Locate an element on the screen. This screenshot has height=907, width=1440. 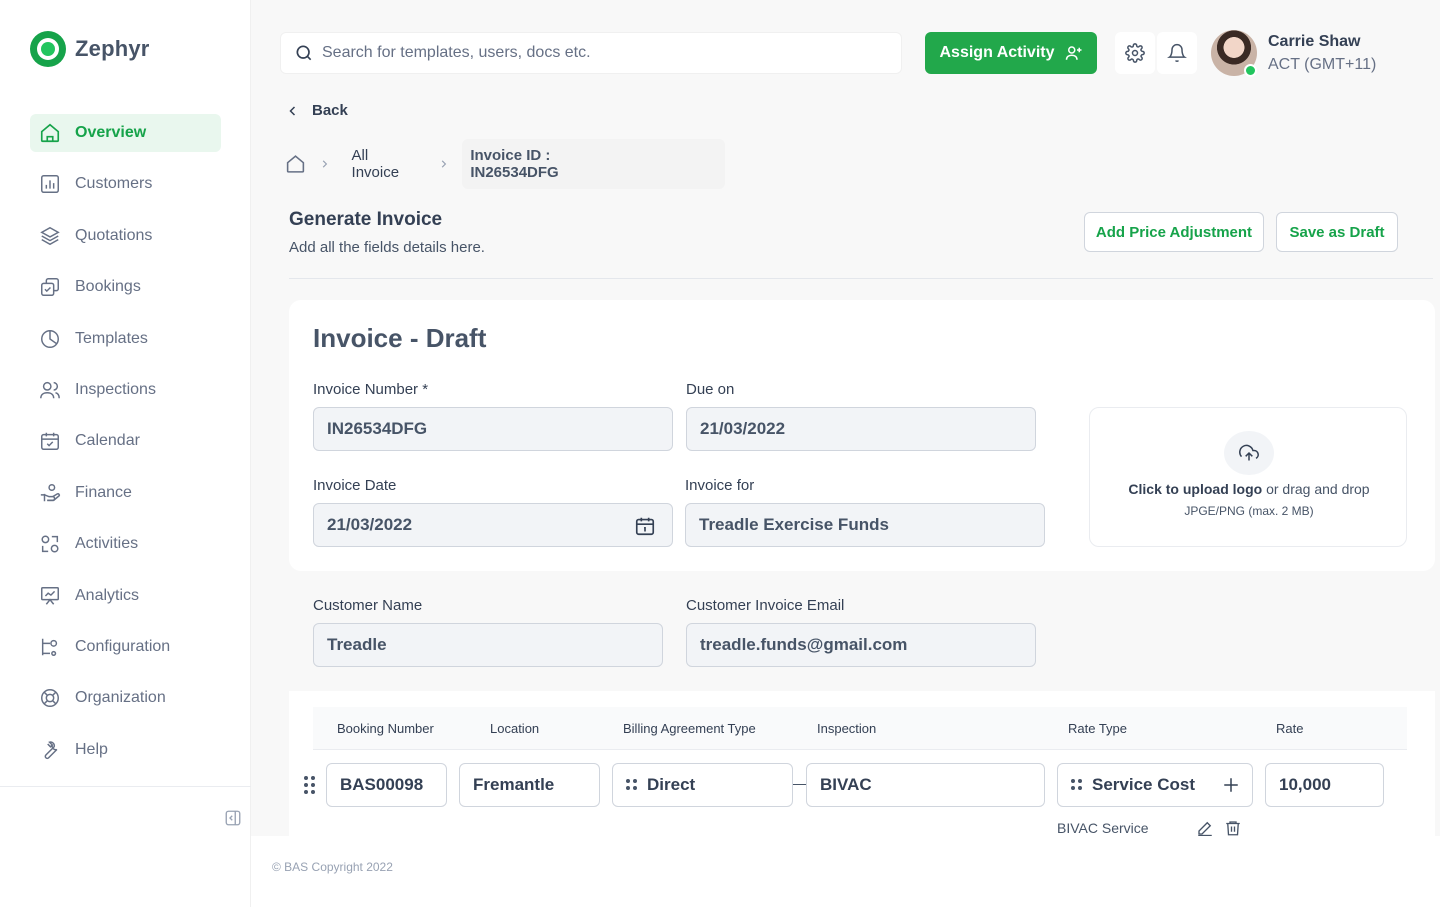
due-on-field: 21/03/2022 is located at coordinates (861, 429).